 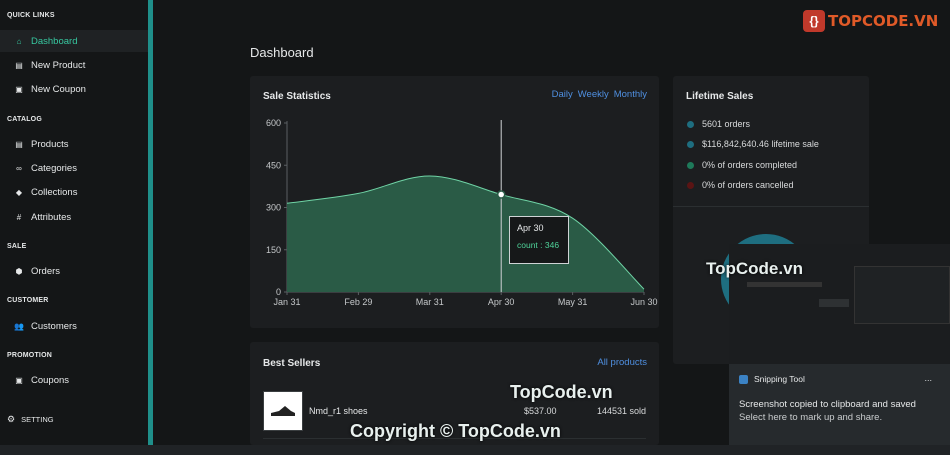 What do you see at coordinates (273, 123) in the screenshot?
I see `y-tick-label: 600` at bounding box center [273, 123].